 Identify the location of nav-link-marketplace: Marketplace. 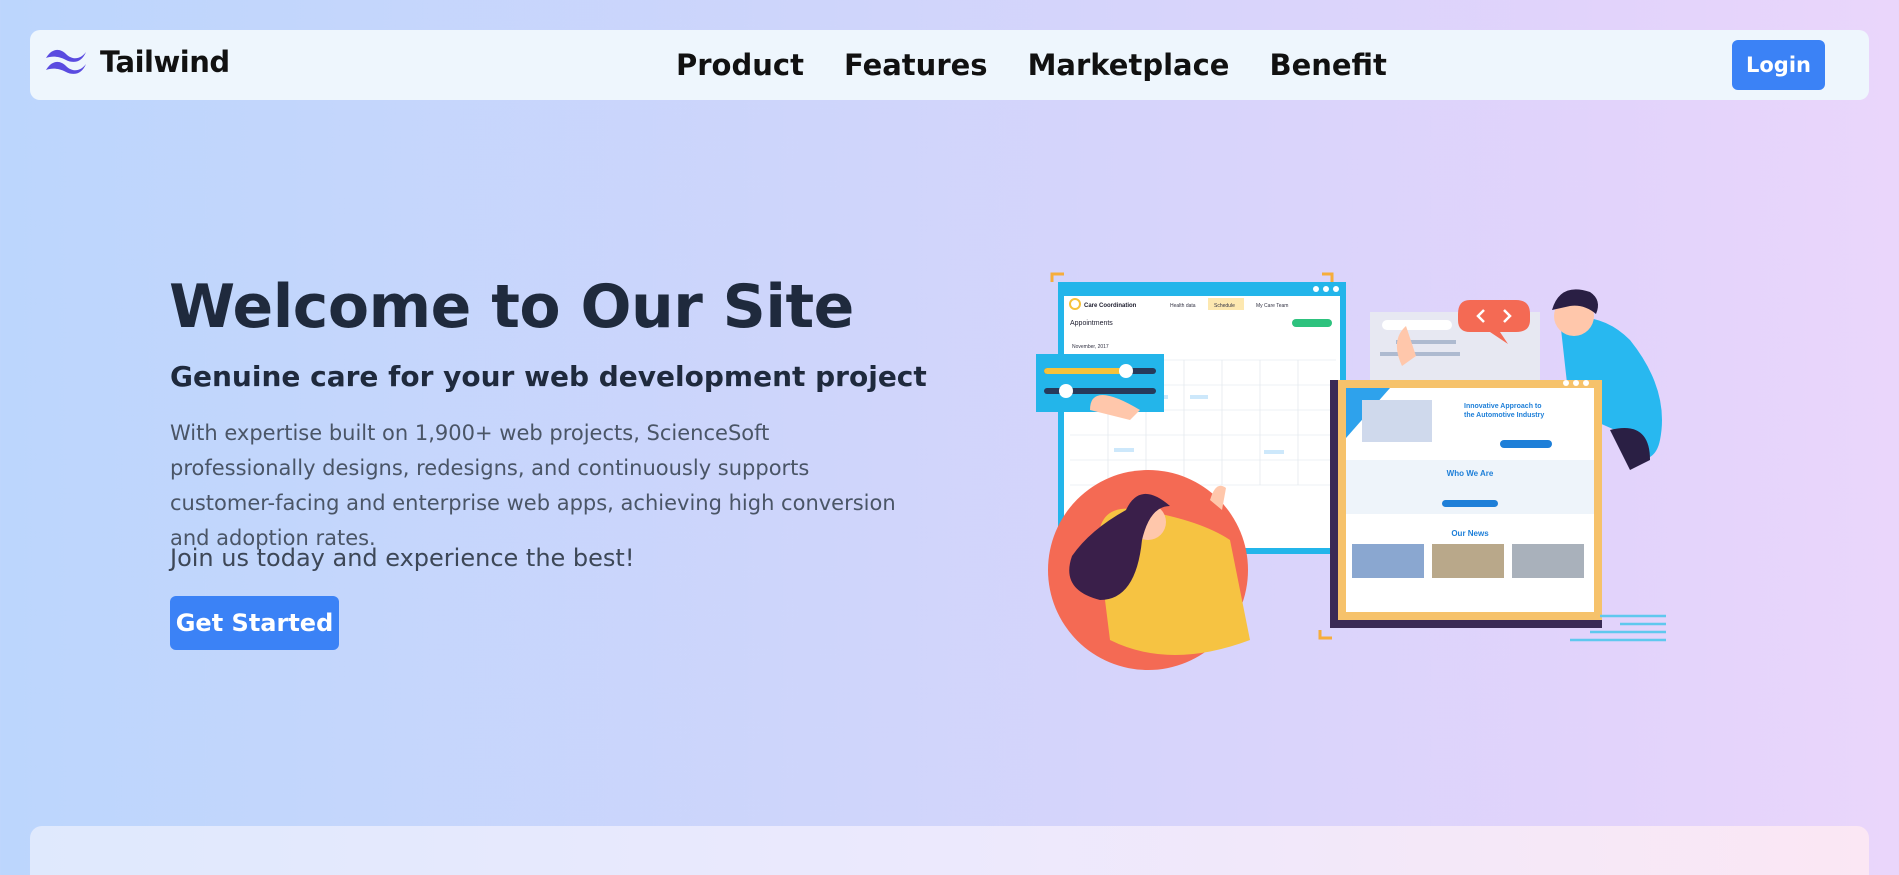
(1129, 65).